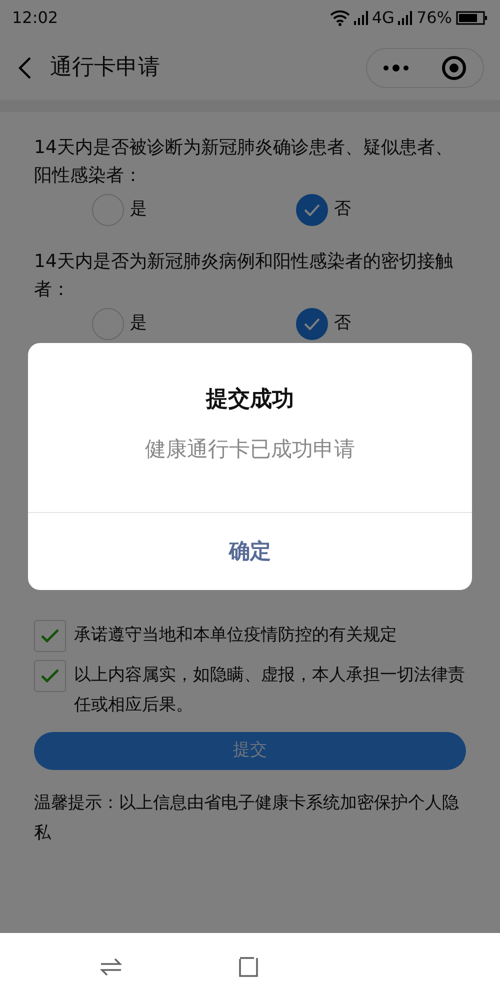  I want to click on pledge-text: 承诺遵守当地和本单位疫情防控的有关规定, so click(235, 635).